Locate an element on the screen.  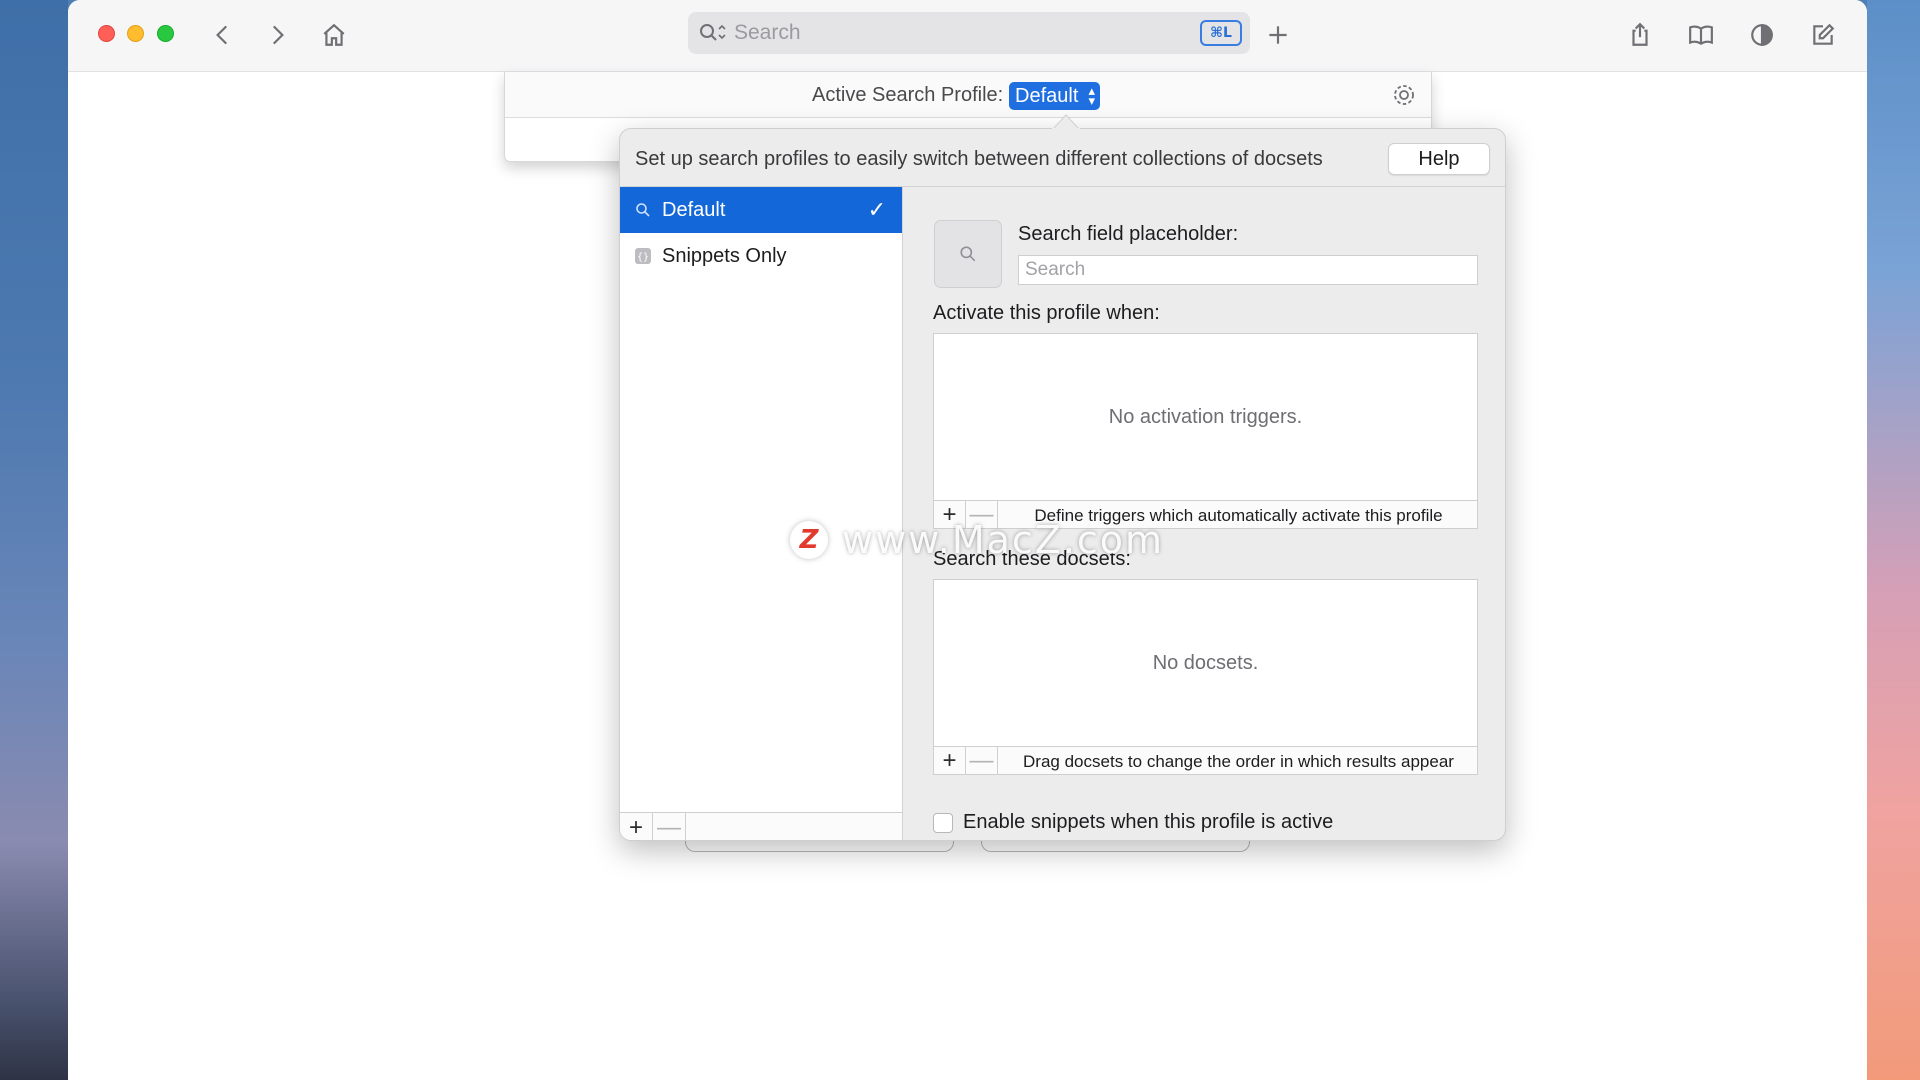
zoom-window-button is located at coordinates (165, 33).